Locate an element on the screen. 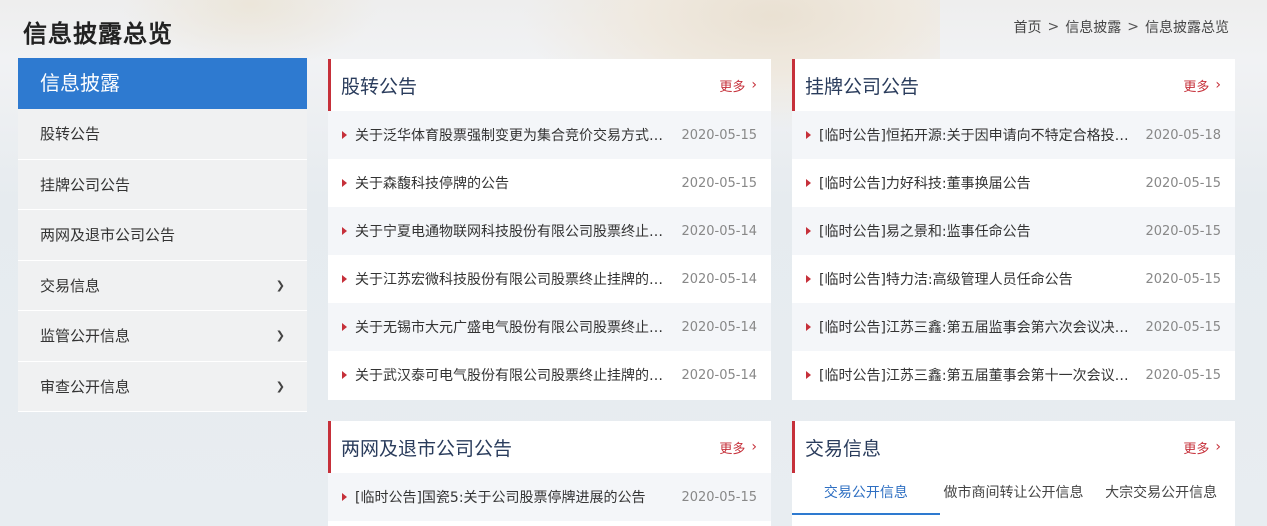 This screenshot has height=526, width=1267. sidebar-title: 信息披露 is located at coordinates (162, 83).